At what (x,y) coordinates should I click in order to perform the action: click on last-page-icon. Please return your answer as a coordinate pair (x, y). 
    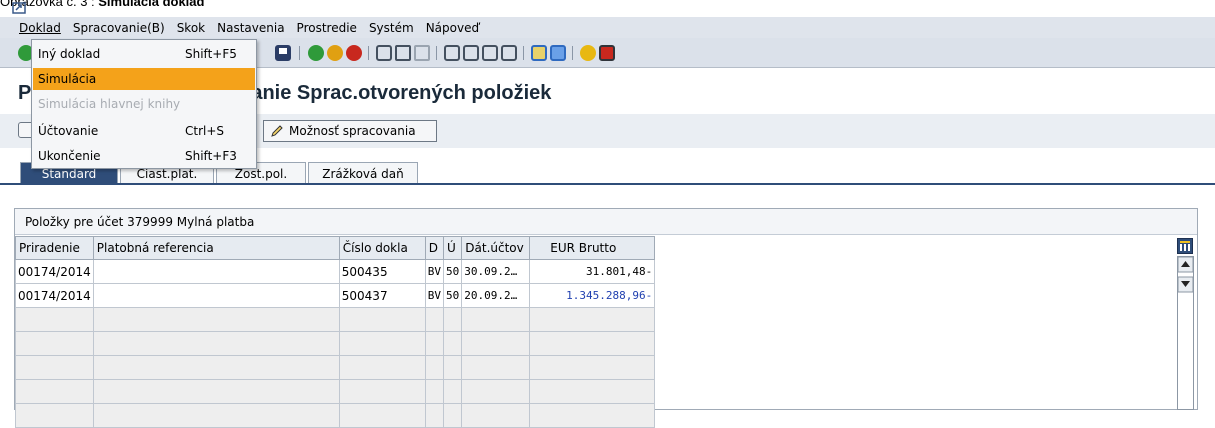
    Looking at the image, I should click on (509, 53).